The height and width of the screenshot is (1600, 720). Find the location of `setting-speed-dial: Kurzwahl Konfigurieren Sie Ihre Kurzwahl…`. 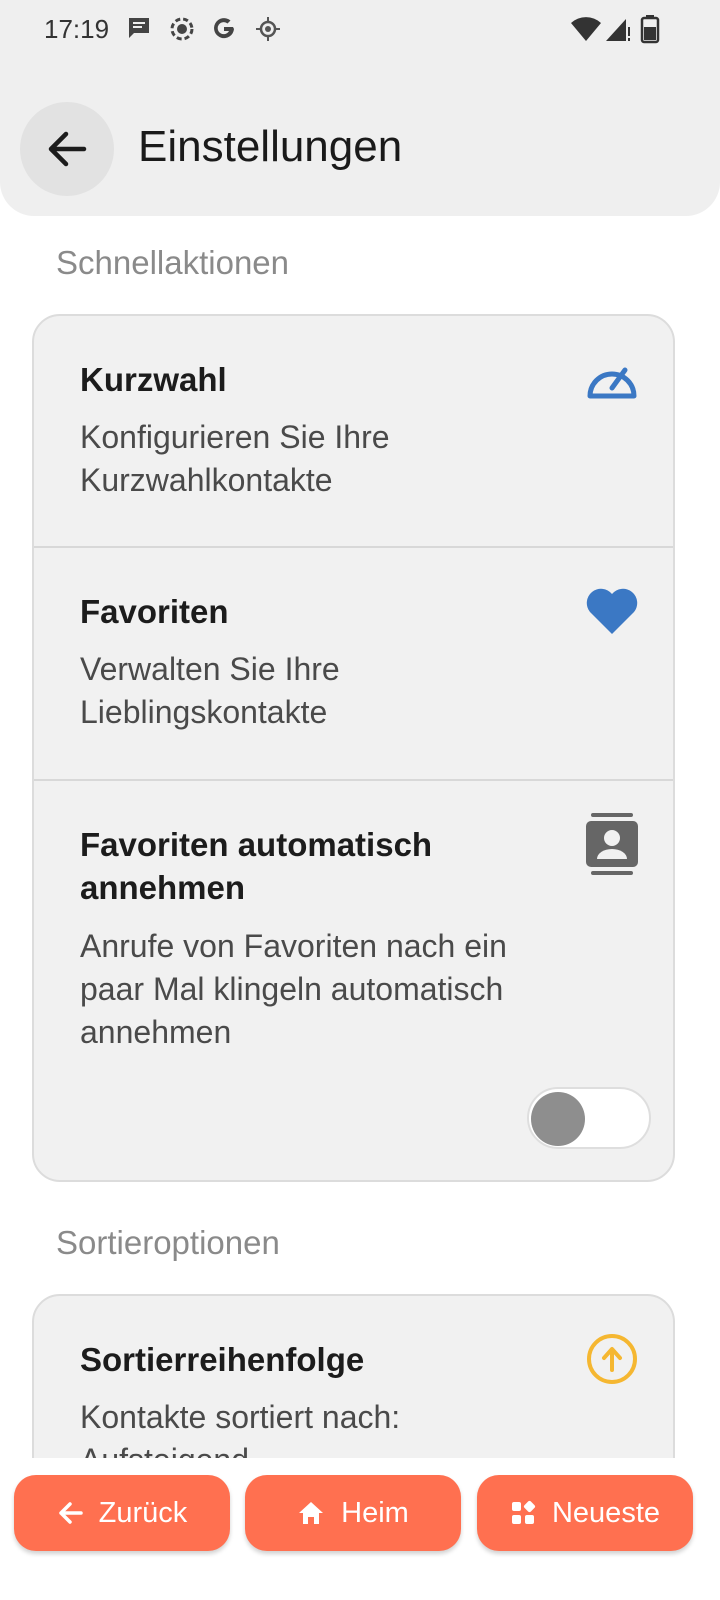

setting-speed-dial: Kurzwahl Konfigurieren Sie Ihre Kurzwahl… is located at coordinates (353, 432).